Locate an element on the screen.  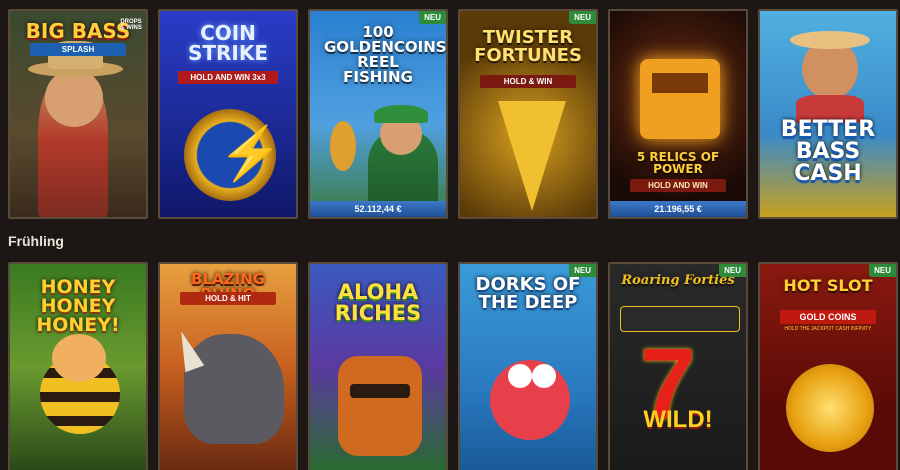
section-title: Frühling is located at coordinates (36, 241).